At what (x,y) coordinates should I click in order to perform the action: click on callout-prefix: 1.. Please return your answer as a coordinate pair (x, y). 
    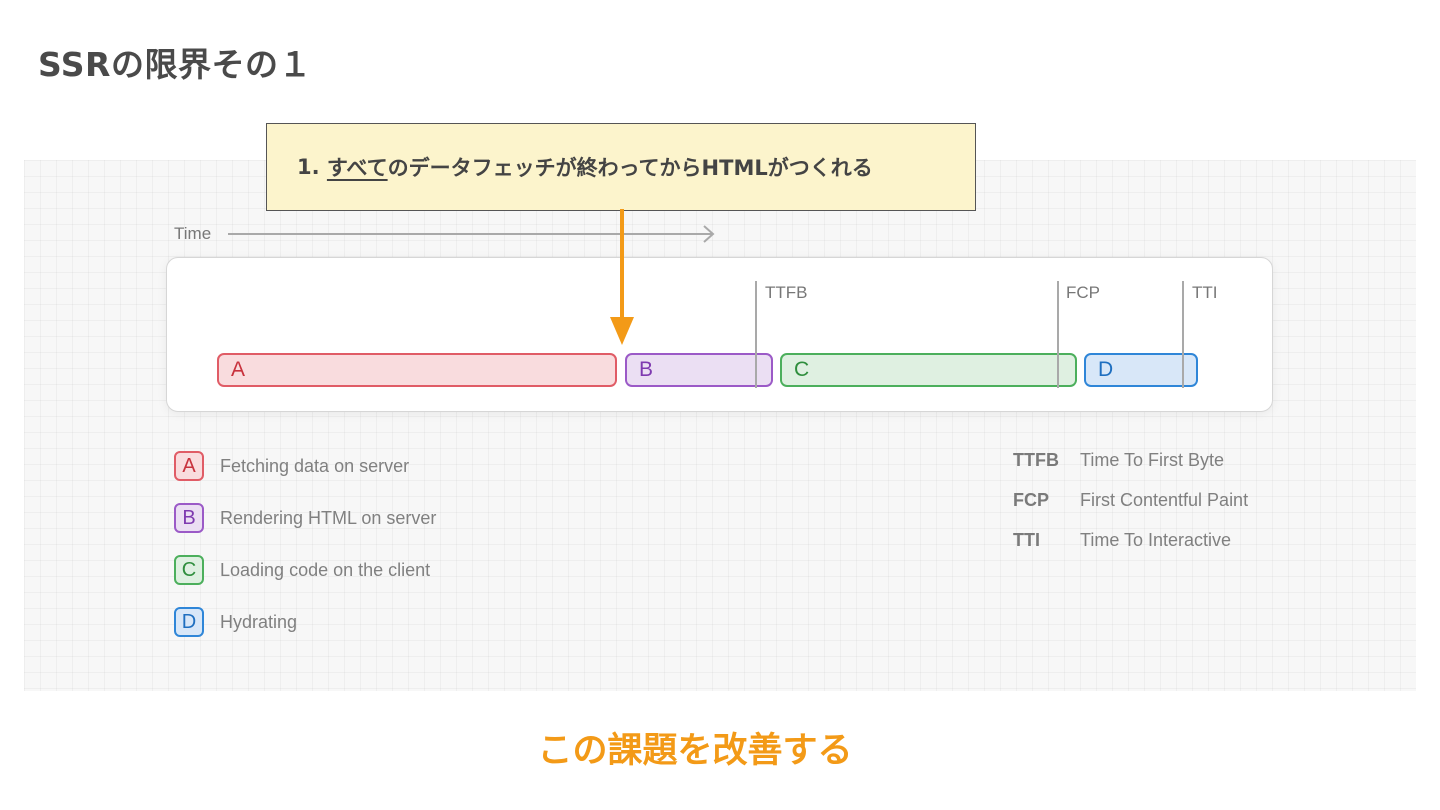
    Looking at the image, I should click on (312, 167).